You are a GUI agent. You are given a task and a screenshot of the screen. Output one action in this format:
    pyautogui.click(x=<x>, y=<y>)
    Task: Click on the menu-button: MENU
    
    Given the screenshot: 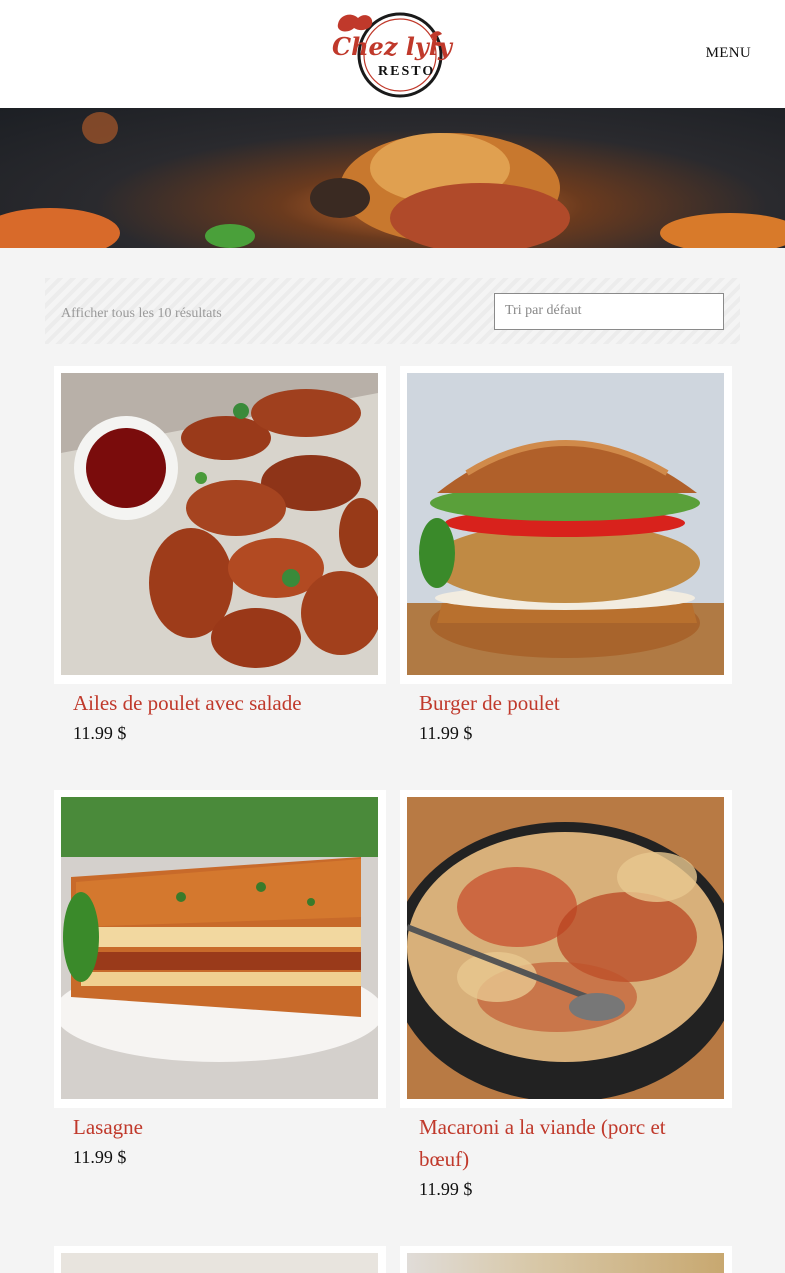 What is the action you would take?
    pyautogui.click(x=728, y=53)
    